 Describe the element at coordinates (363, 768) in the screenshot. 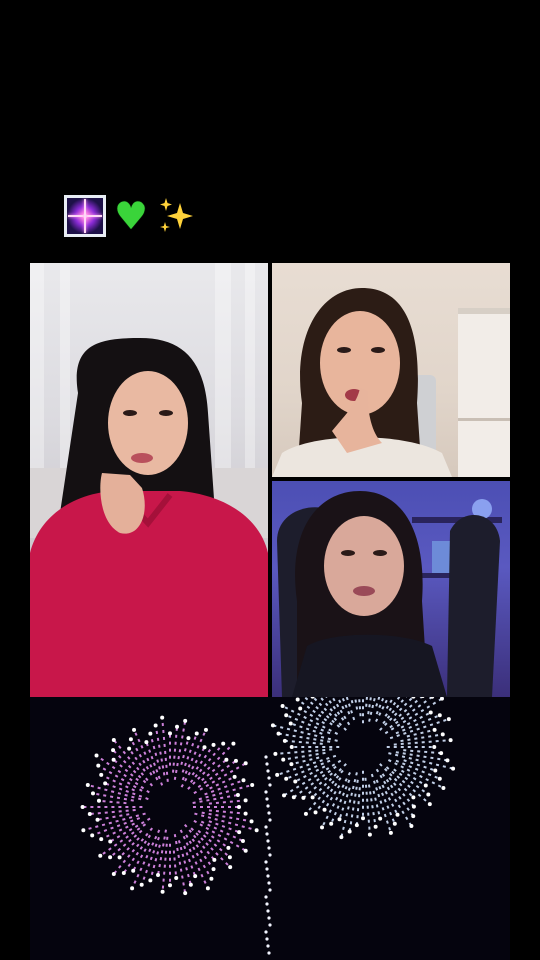

I see `firework-burst-right` at that location.